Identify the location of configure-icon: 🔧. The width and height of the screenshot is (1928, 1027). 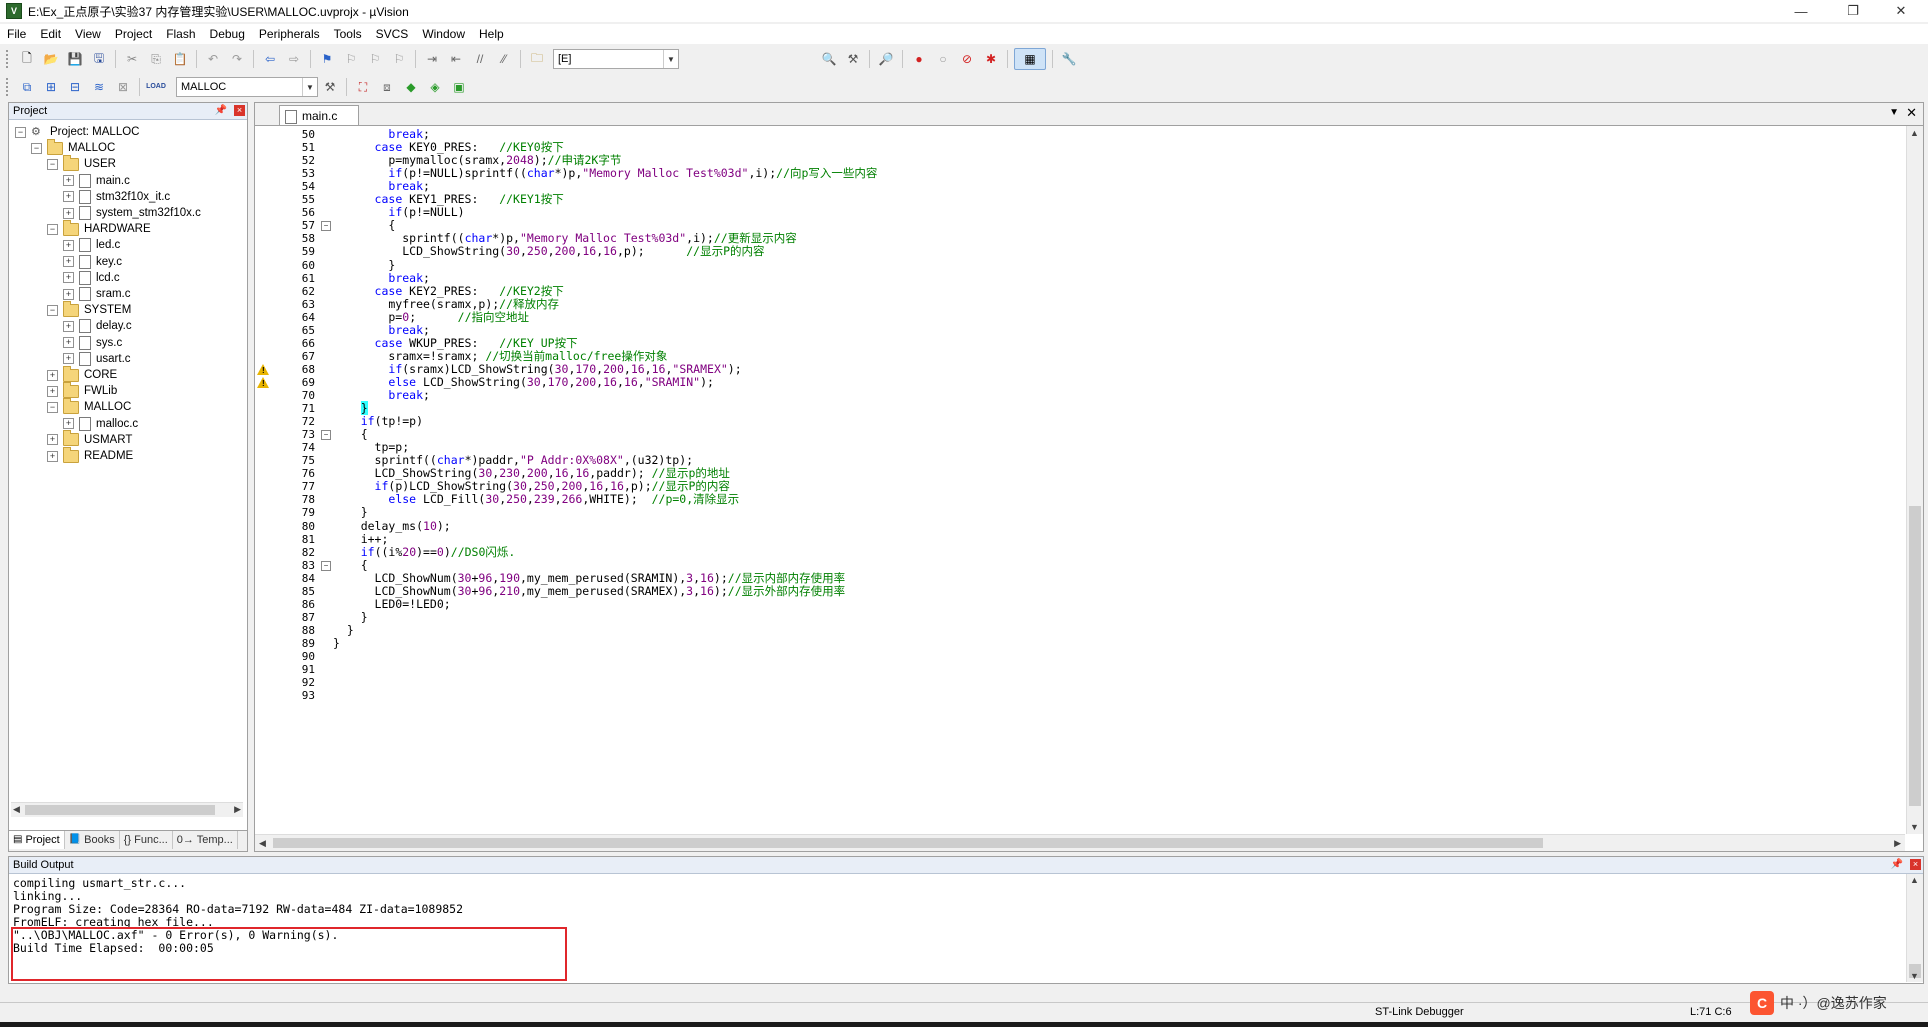
(1069, 59).